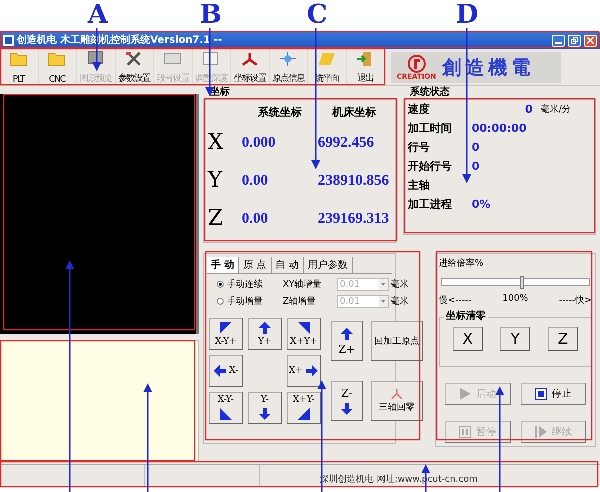 This screenshot has height=492, width=600. I want to click on fast-label: -----快>, so click(575, 300).